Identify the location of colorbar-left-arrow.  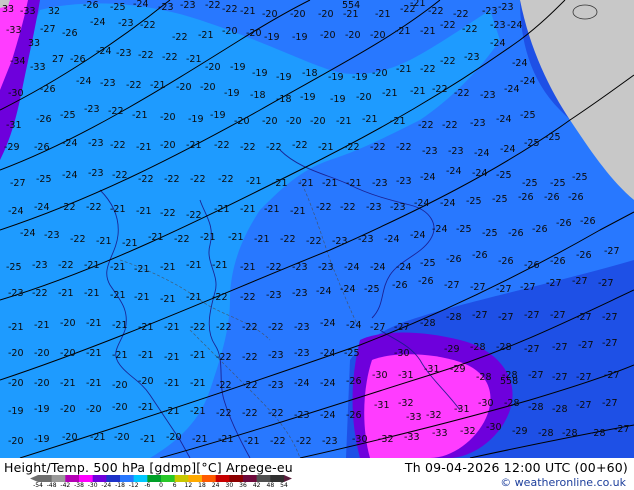
(34, 478).